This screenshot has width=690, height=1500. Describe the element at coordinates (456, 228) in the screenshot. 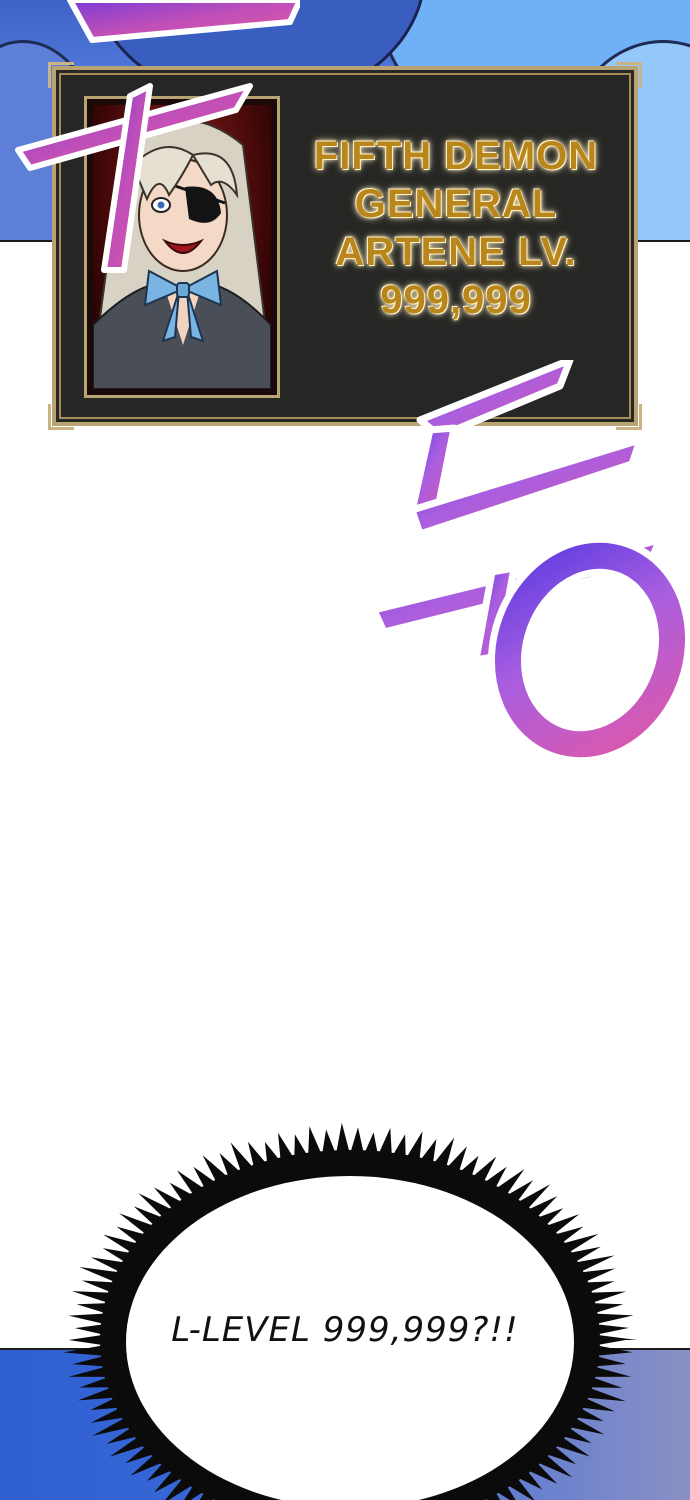

I see `status-title: FIFTH DEMON GENERAL ARTENE LV. 999,999` at that location.